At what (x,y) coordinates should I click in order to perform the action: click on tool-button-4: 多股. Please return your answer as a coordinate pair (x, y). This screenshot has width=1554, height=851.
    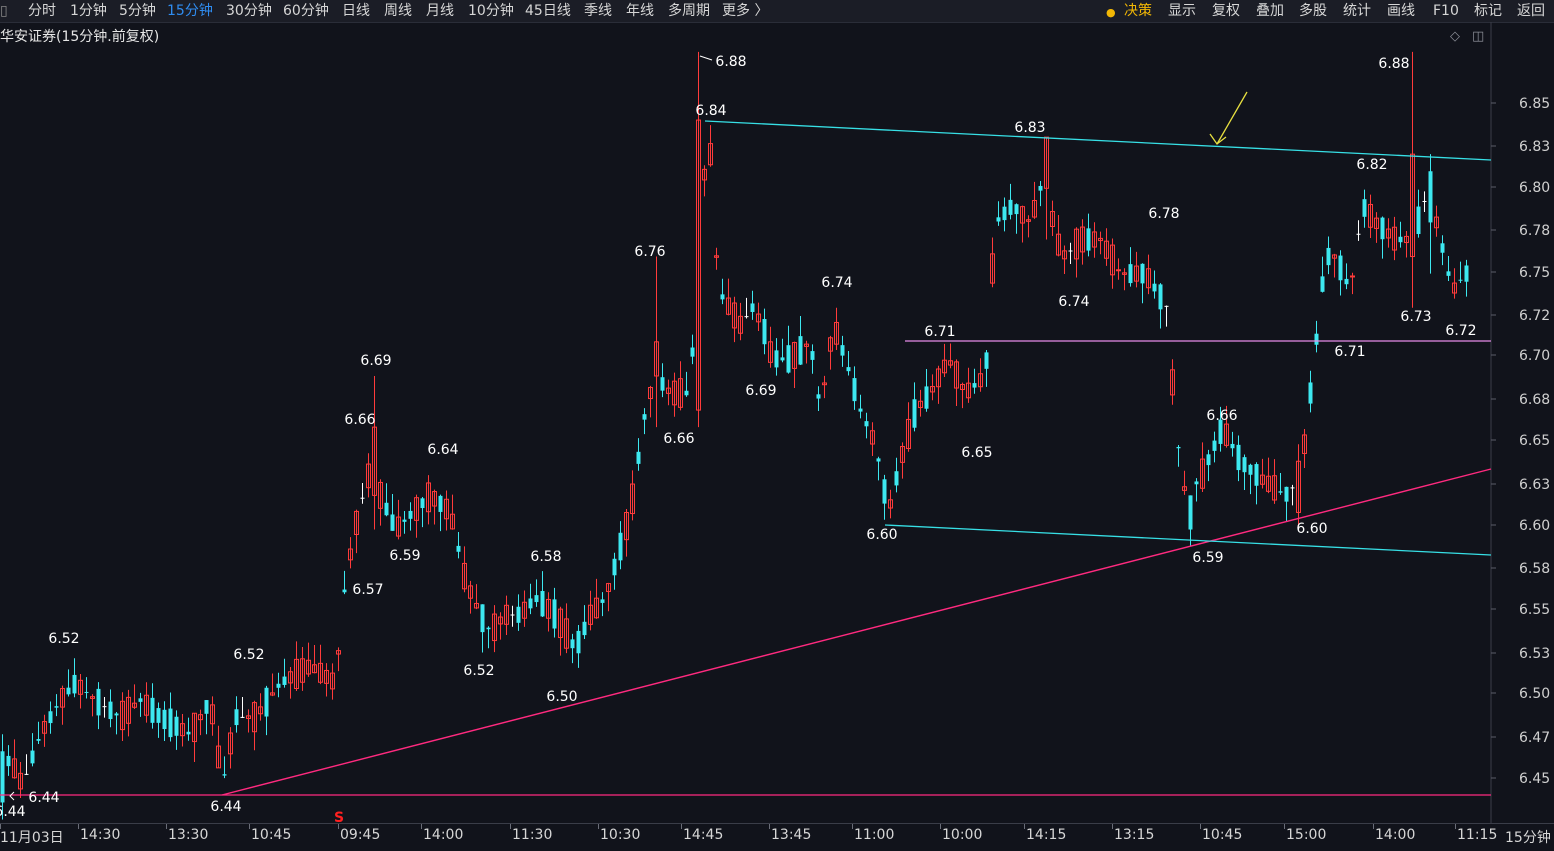
    Looking at the image, I should click on (1313, 11).